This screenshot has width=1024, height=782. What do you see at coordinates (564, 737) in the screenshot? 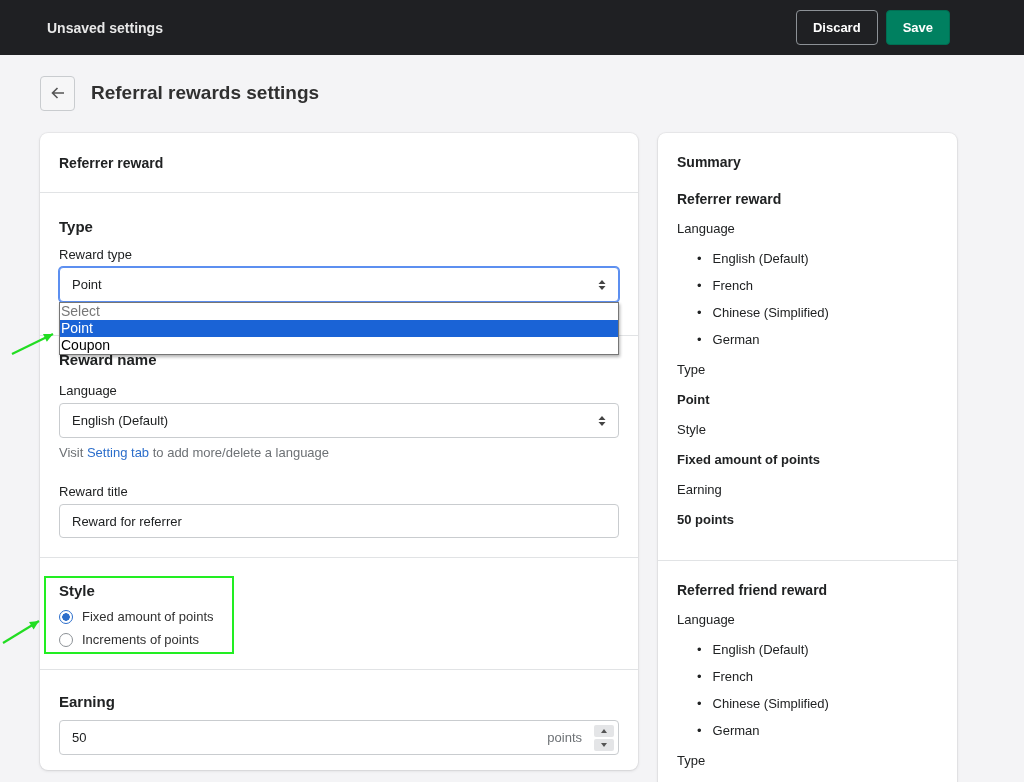
I see `unit-suffix: points` at bounding box center [564, 737].